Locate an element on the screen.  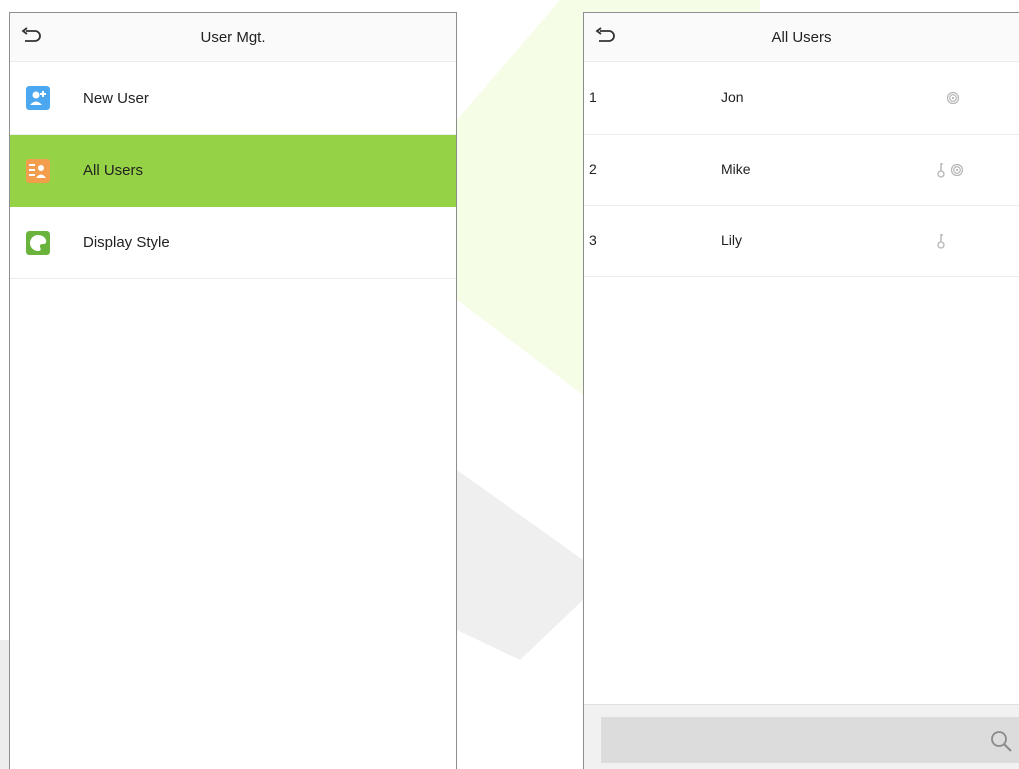
user-name: Mike is located at coordinates (736, 169).